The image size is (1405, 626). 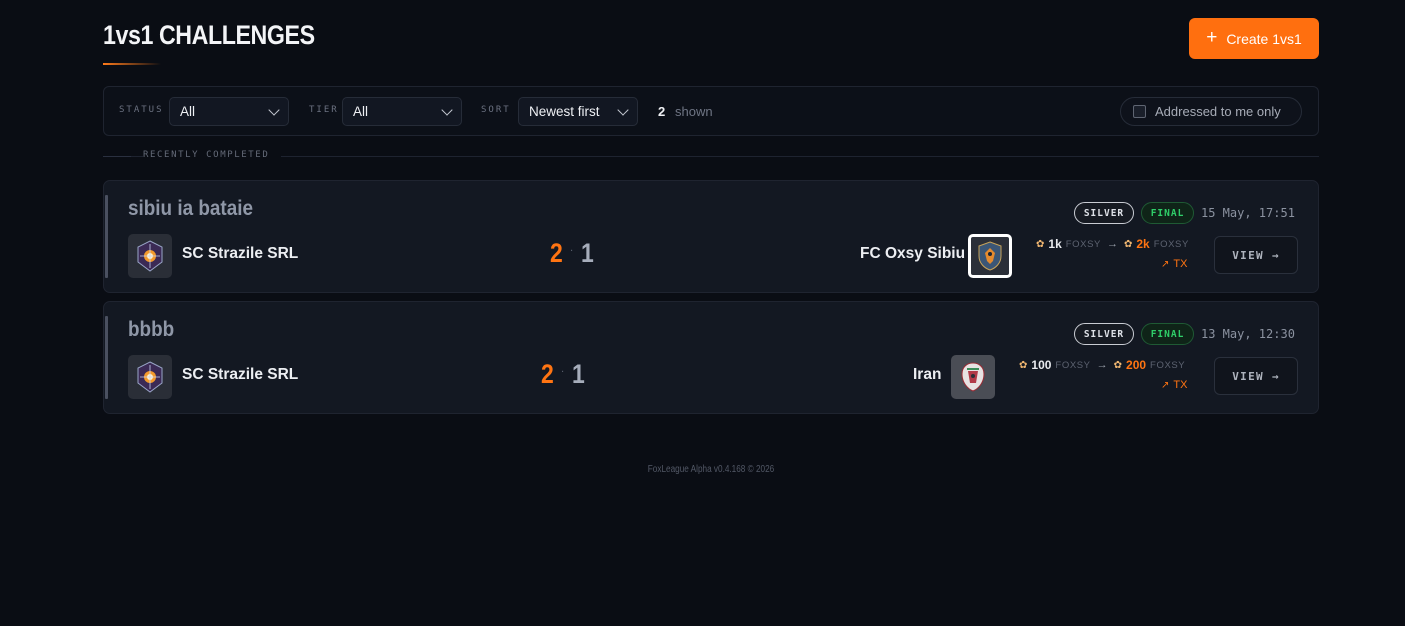 What do you see at coordinates (1136, 365) in the screenshot?
I see `payout-value: 200` at bounding box center [1136, 365].